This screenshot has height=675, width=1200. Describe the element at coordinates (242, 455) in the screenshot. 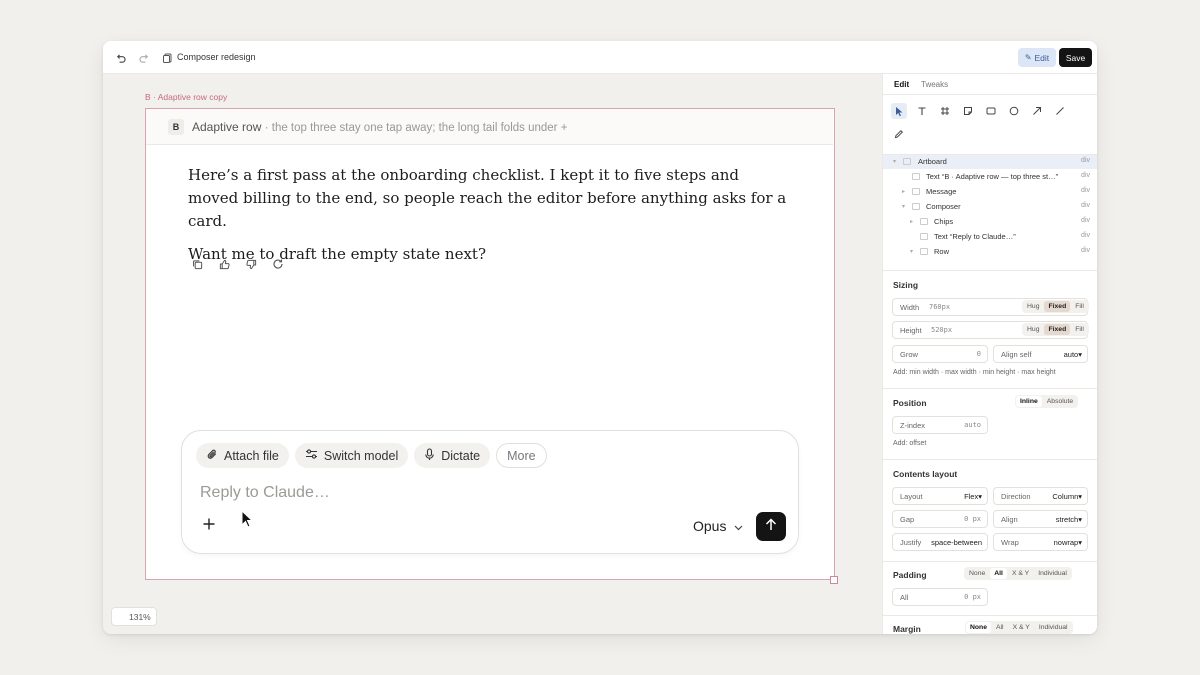

I see `attach-file-chip: Attach file` at that location.